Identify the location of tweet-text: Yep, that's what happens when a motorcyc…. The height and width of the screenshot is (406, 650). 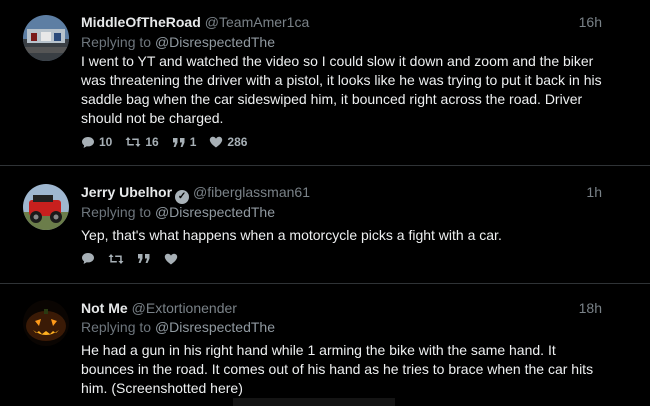
(291, 235).